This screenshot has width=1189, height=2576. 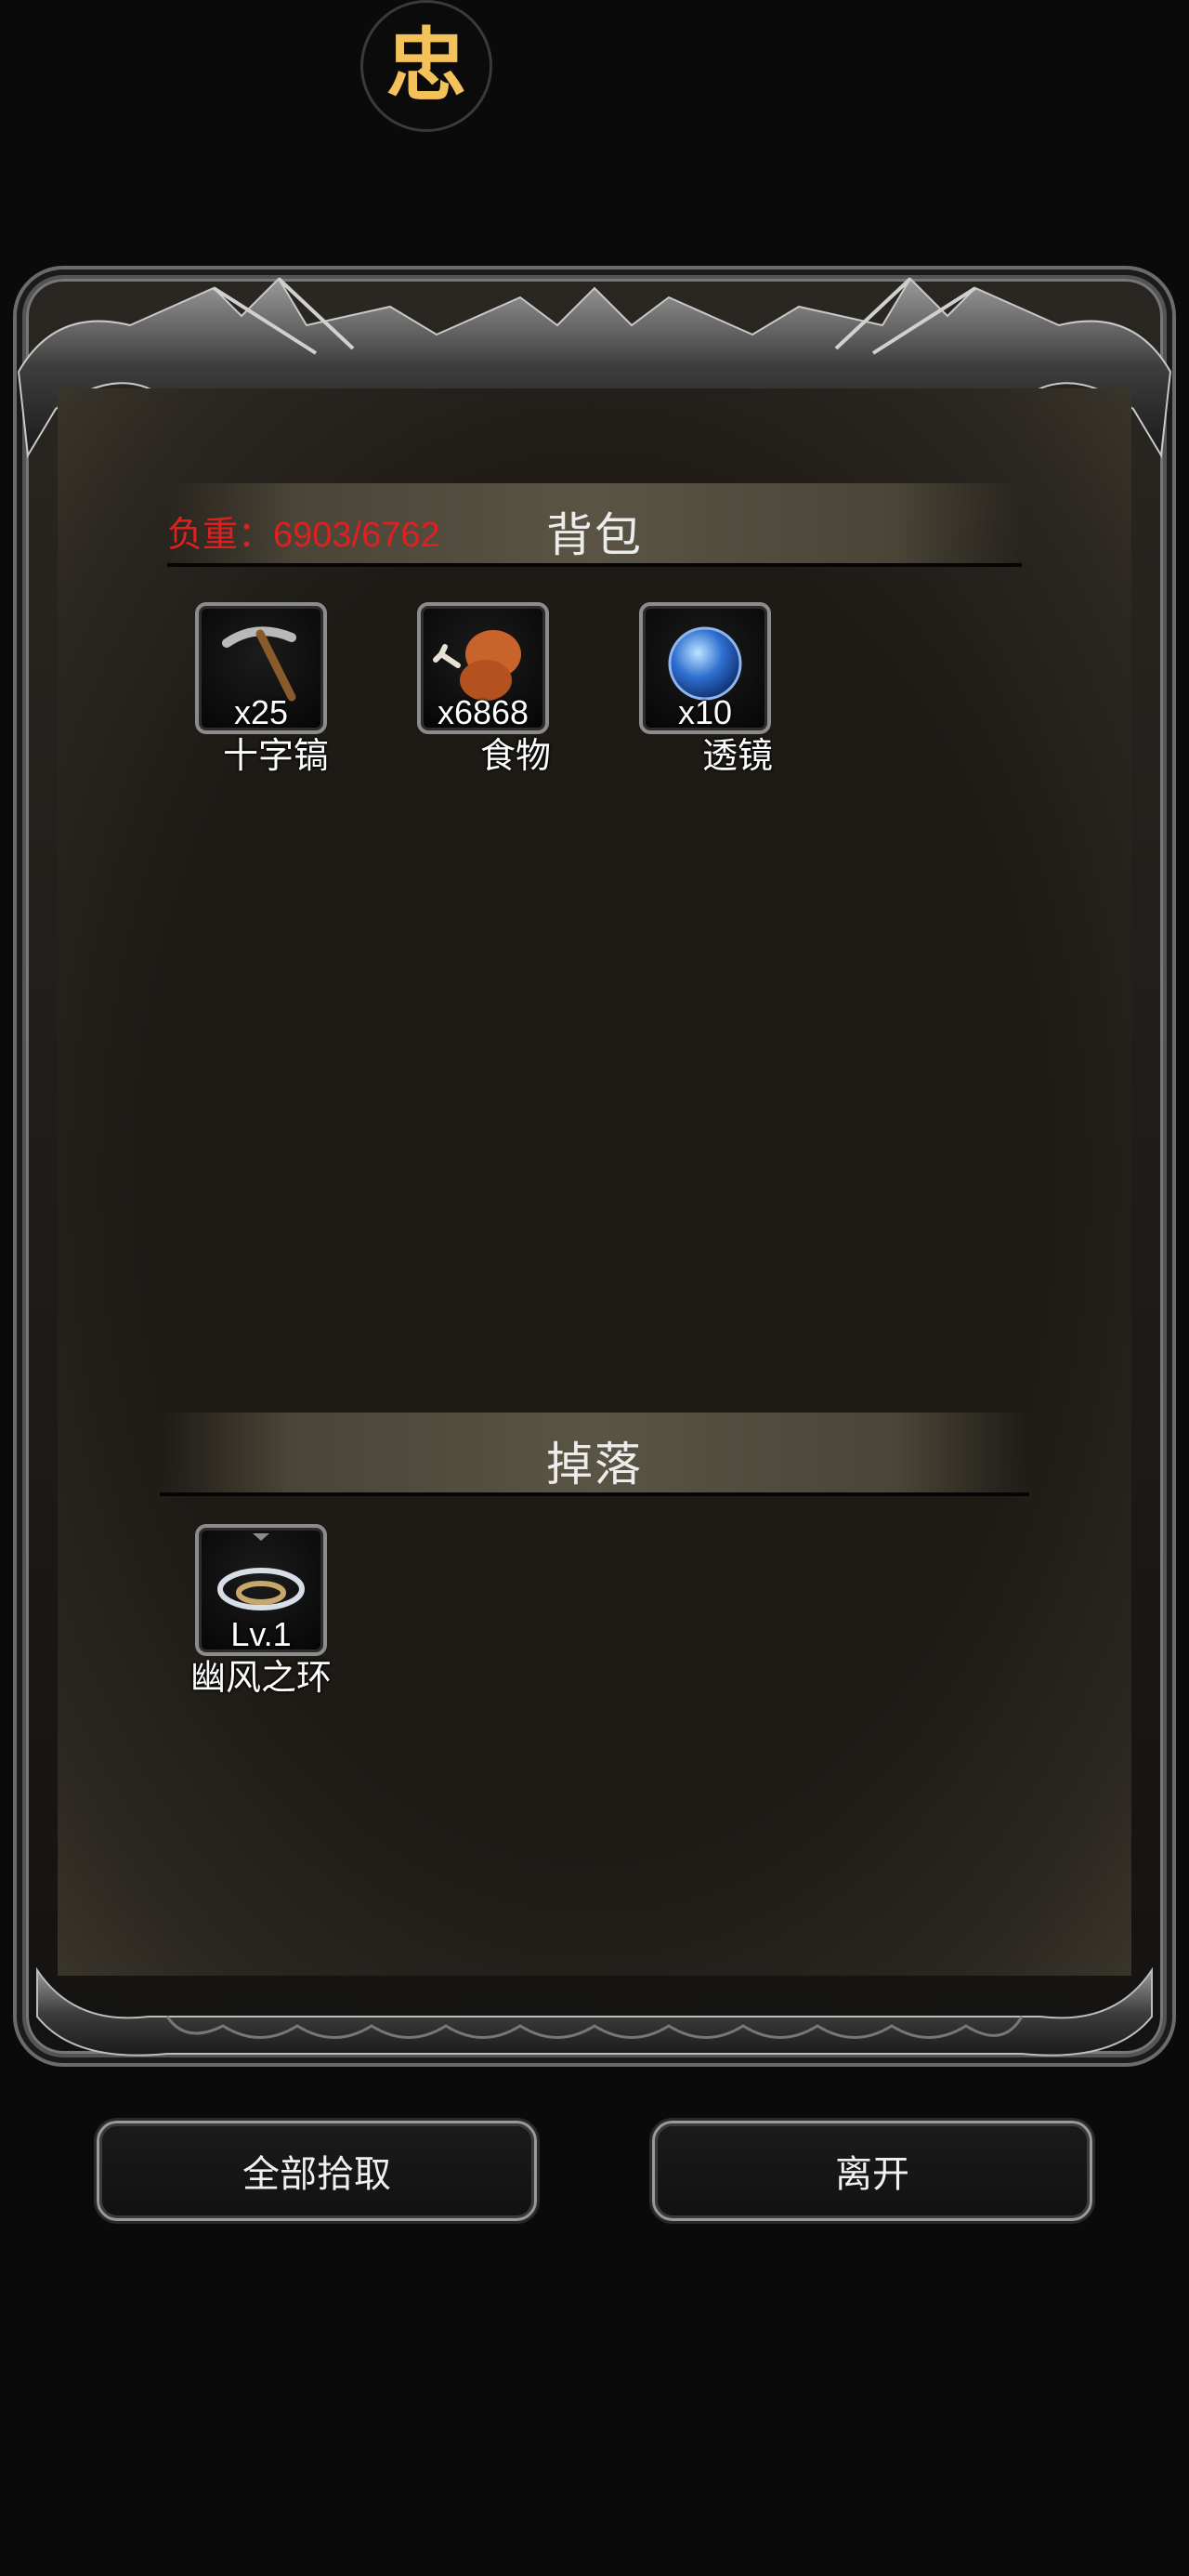 What do you see at coordinates (261, 1677) in the screenshot?
I see `item-name: 幽风之环` at bounding box center [261, 1677].